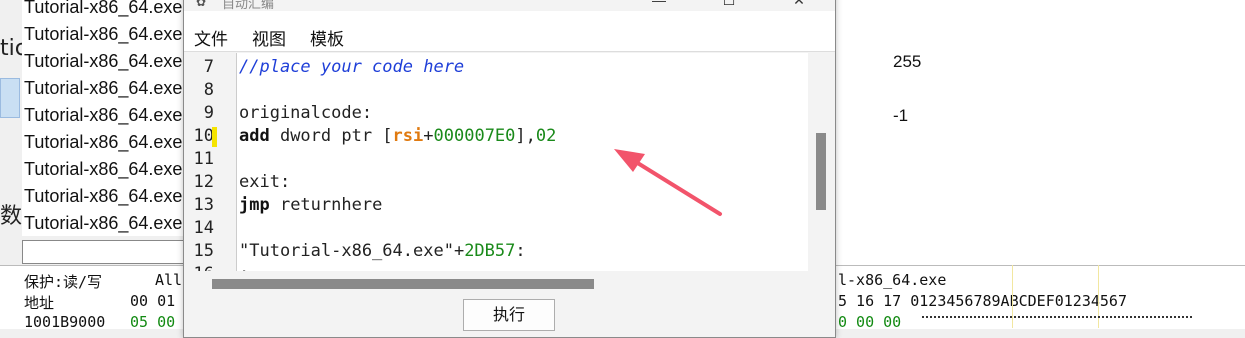 The height and width of the screenshot is (338, 1245). Describe the element at coordinates (668, 182) in the screenshot. I see `annotation-arrow-icon` at that location.